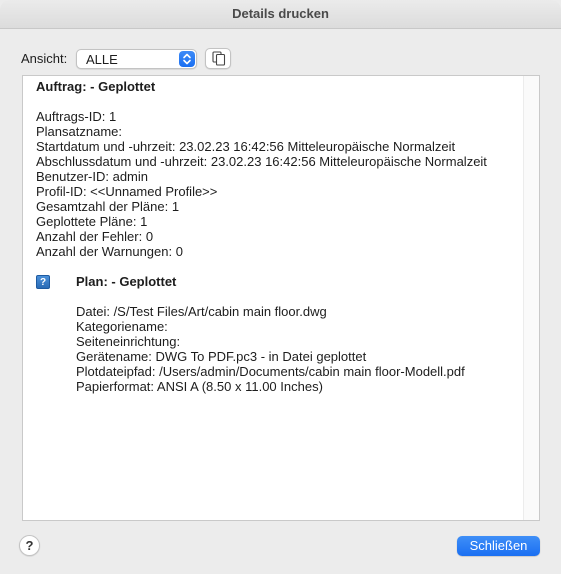 The width and height of the screenshot is (561, 574). Describe the element at coordinates (127, 191) in the screenshot. I see `job-detail-line: Profil-ID: <<Unnamed Profile>>` at that location.